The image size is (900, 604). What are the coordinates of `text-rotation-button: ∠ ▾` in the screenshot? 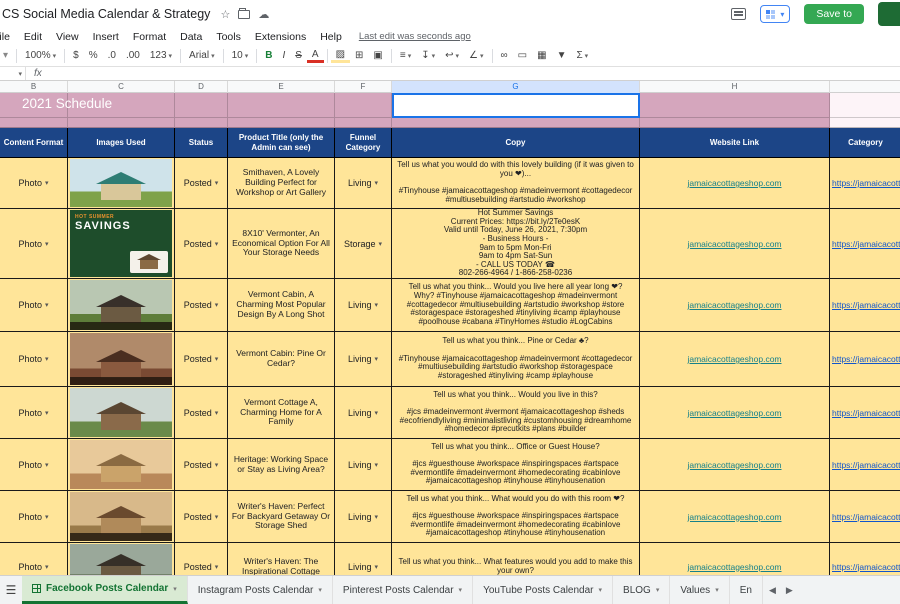 It's located at (476, 55).